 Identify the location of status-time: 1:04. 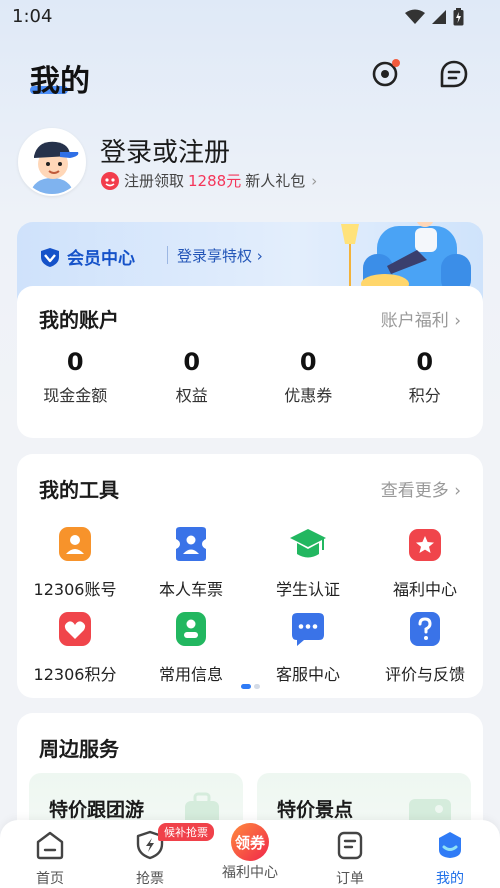
(32, 16).